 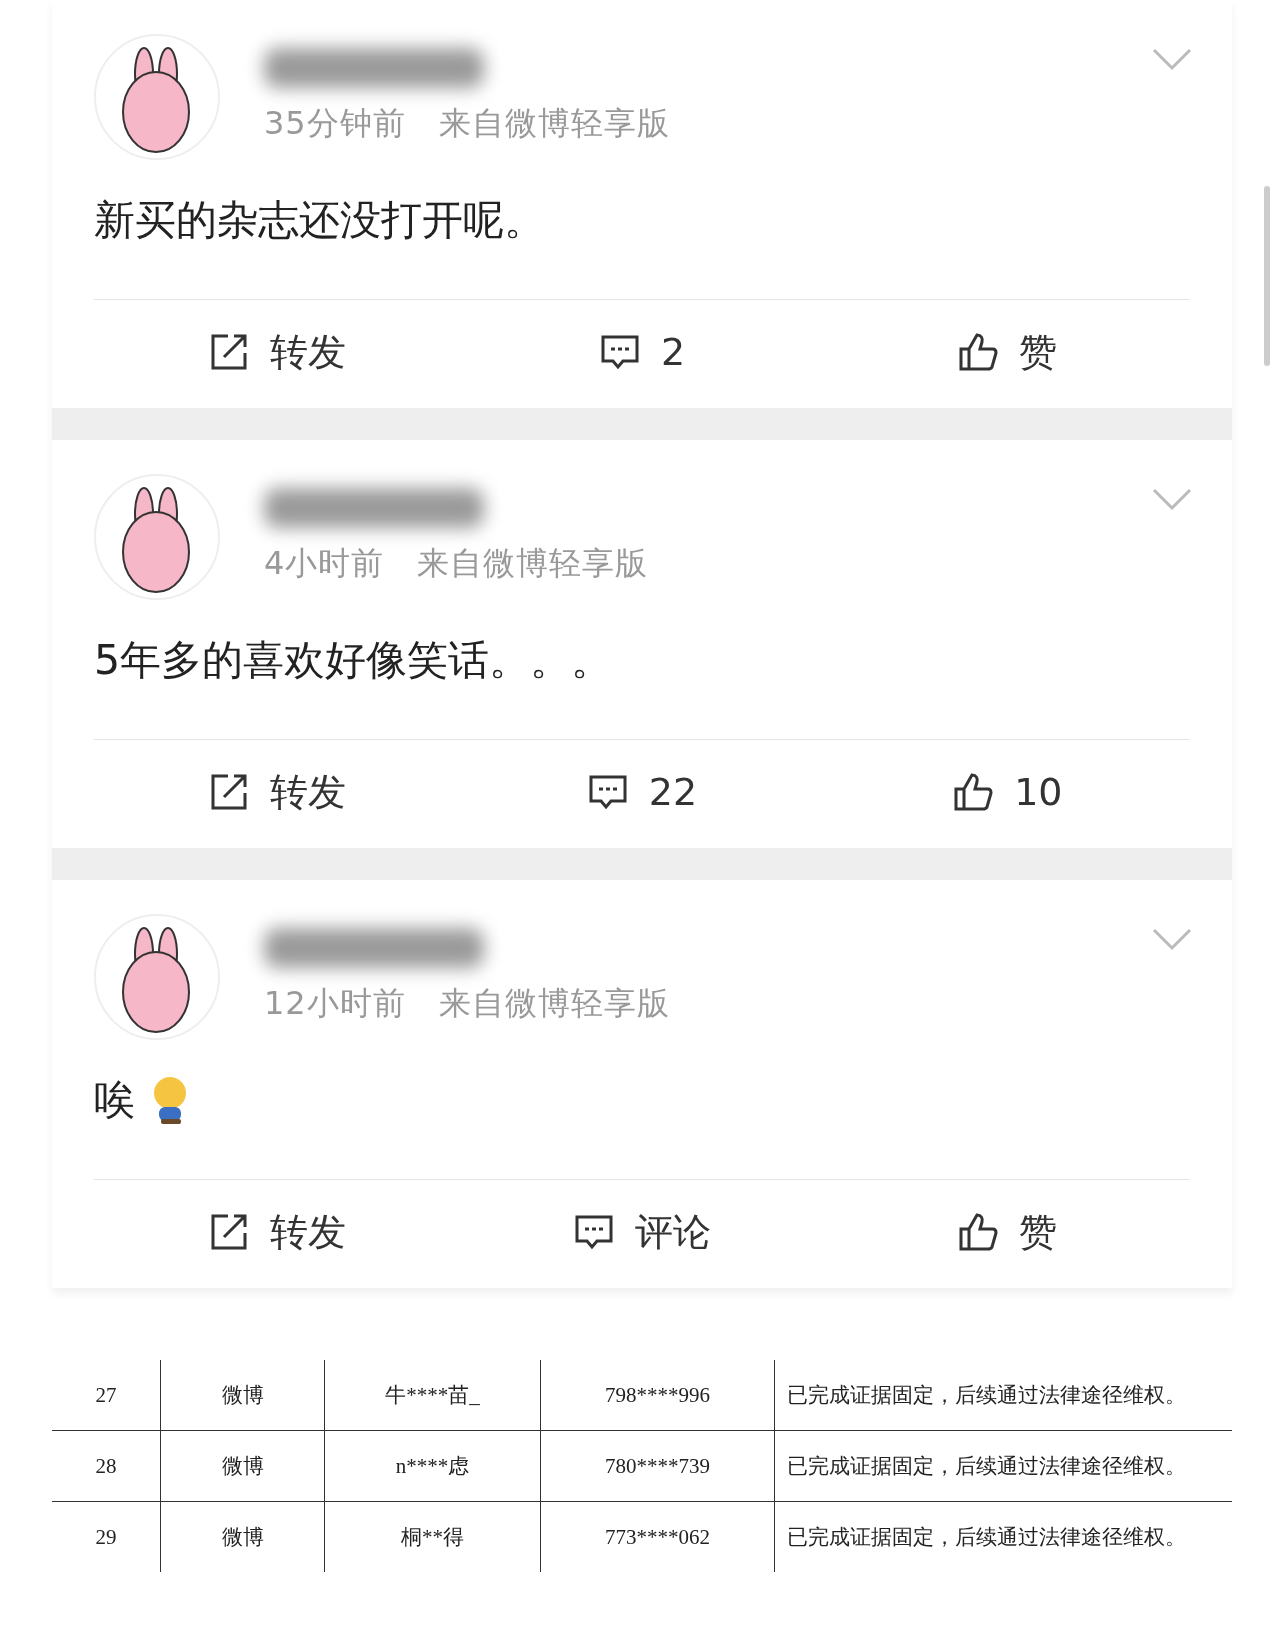 I want to click on table-cell-text: 29, so click(x=106, y=1537).